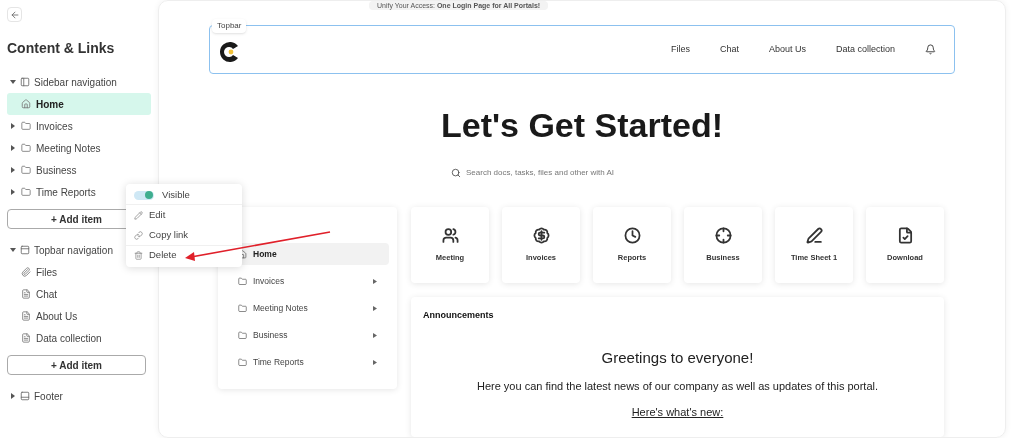 This screenshot has width=1024, height=438. What do you see at coordinates (680, 49) in the screenshot?
I see `topbar-link: Files` at bounding box center [680, 49].